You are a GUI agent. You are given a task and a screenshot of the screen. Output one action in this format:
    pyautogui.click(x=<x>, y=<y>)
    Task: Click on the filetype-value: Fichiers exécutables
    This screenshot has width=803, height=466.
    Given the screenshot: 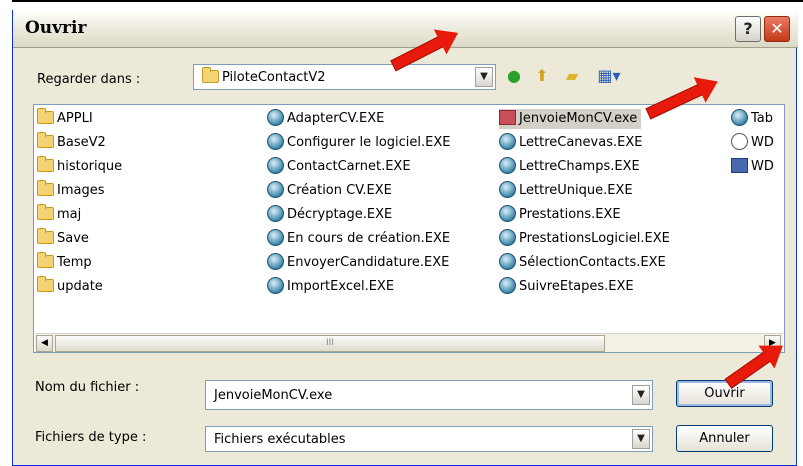 What is the action you would take?
    pyautogui.click(x=280, y=439)
    